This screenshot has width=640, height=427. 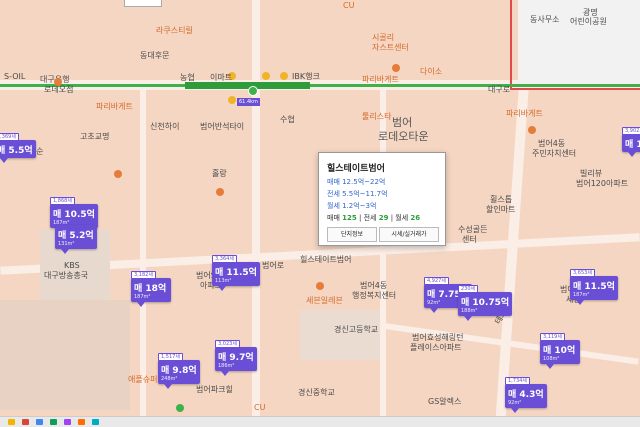 I want to click on label-beomeo-4dong: 범어4동, so click(x=374, y=285).